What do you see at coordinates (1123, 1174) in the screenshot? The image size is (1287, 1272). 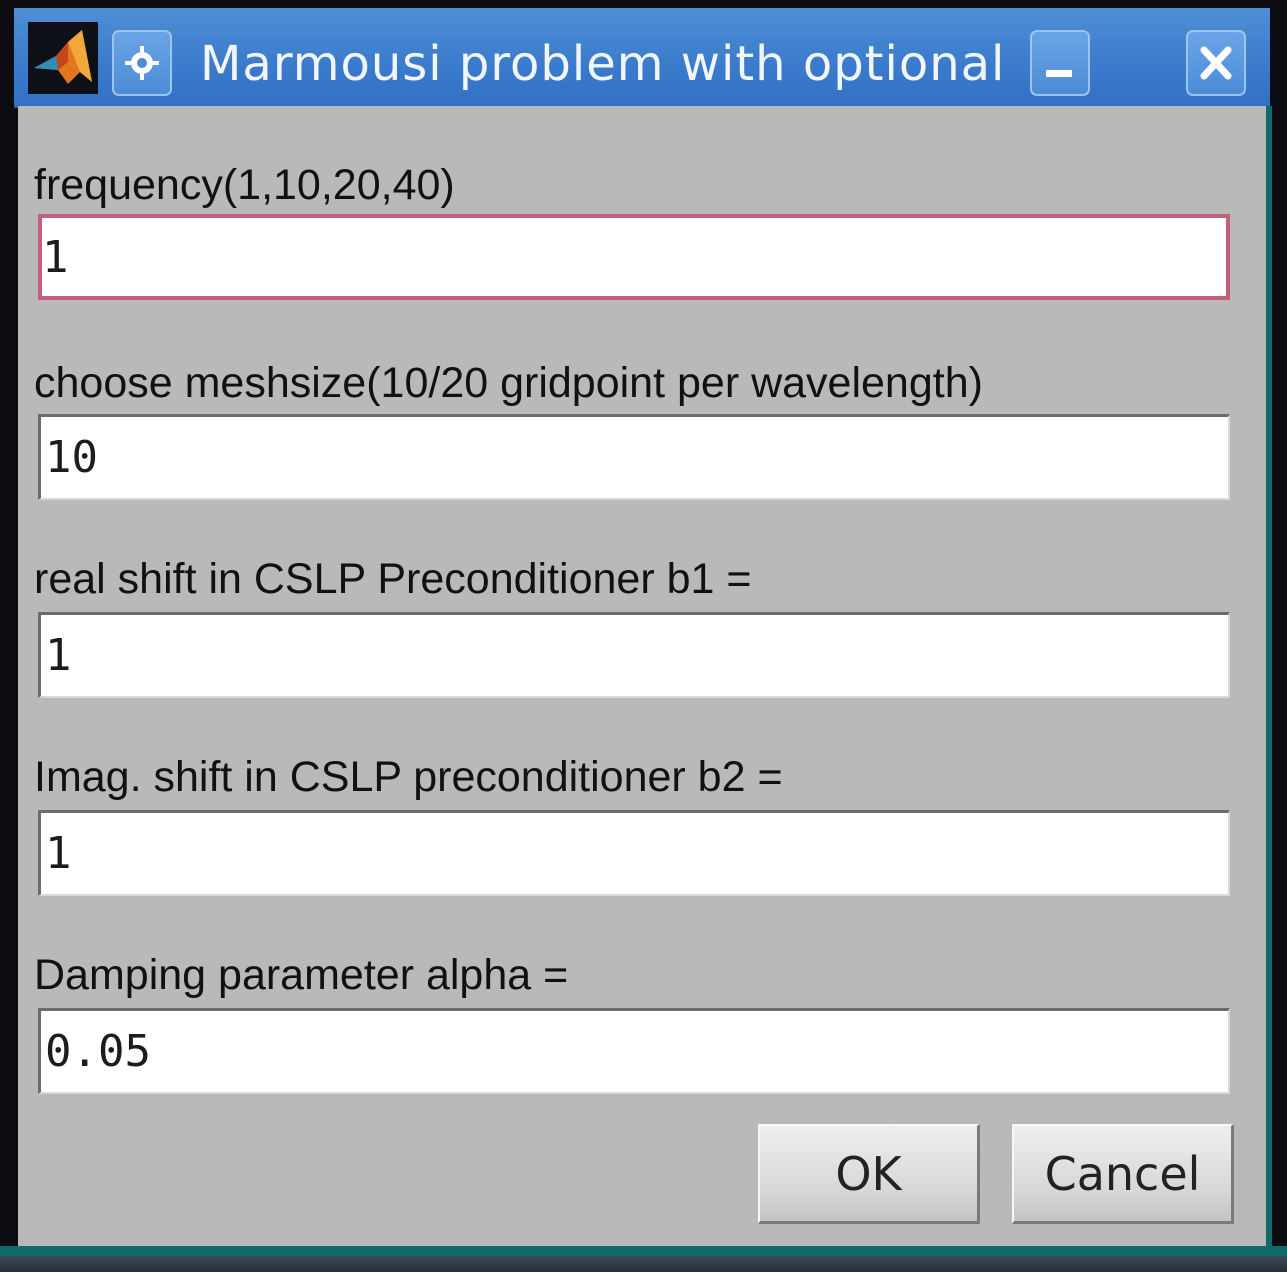 I see `cancel-button: Cancel` at bounding box center [1123, 1174].